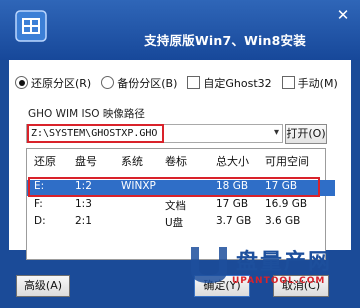 This screenshot has height=308, width=360. What do you see at coordinates (147, 83) in the screenshot?
I see `backup-partition-label: 备份分区(B)` at bounding box center [147, 83].